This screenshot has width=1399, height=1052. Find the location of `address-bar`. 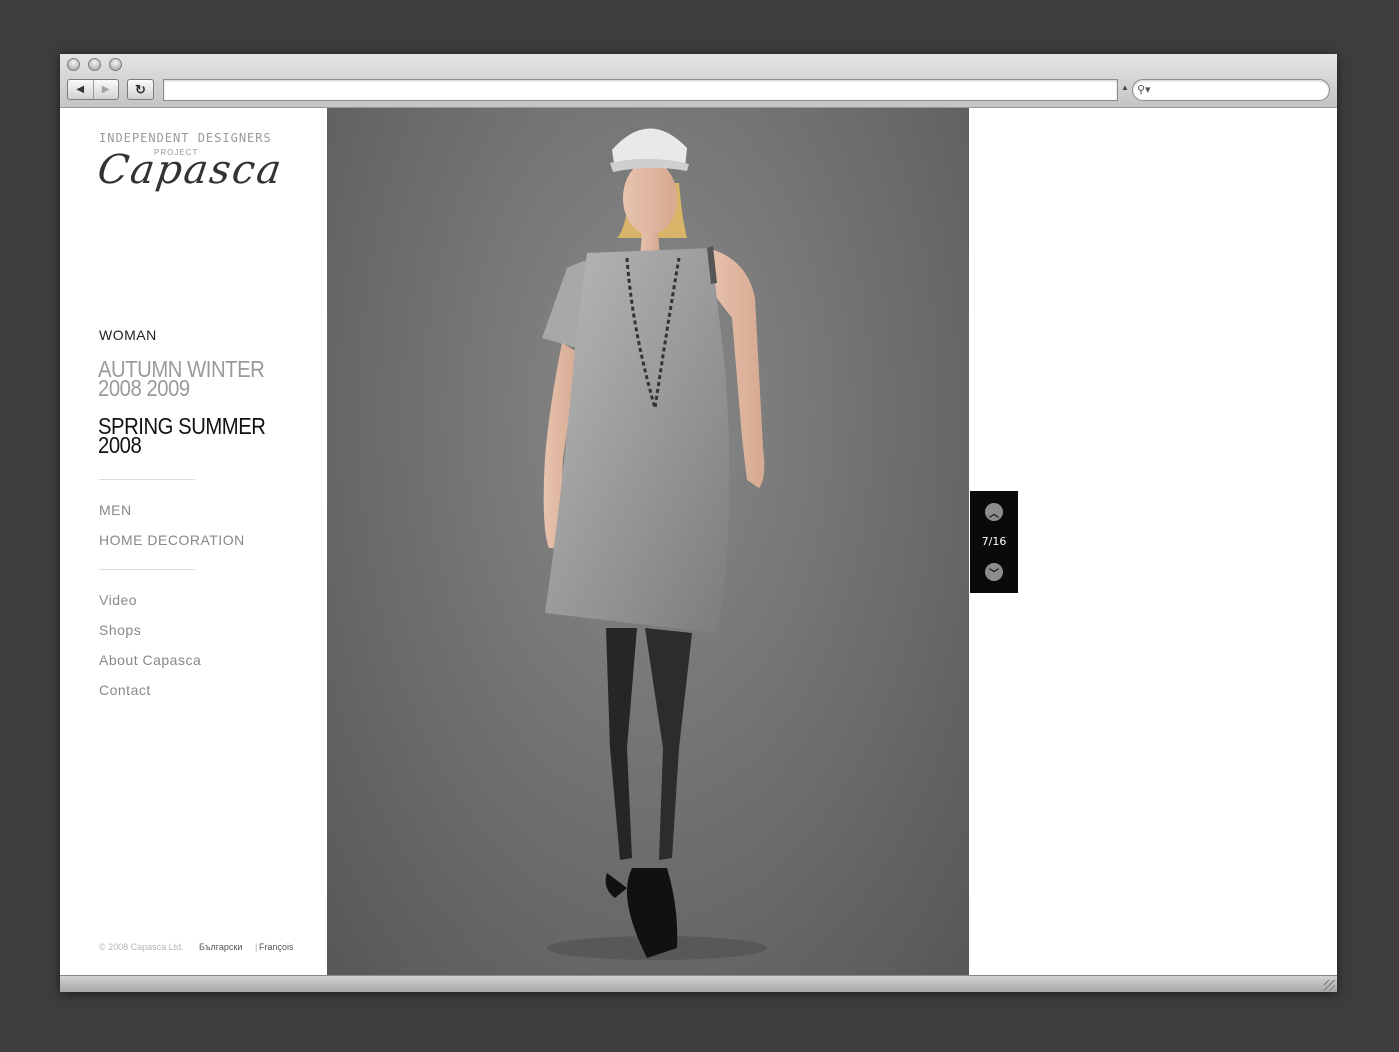

address-bar is located at coordinates (640, 90).